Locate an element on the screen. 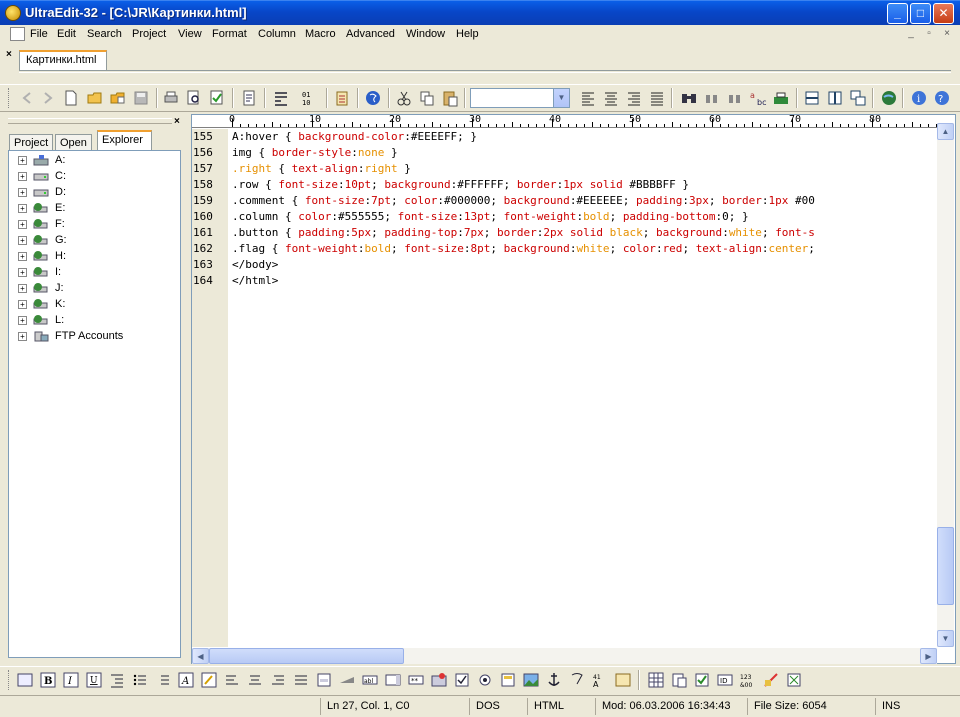 Image resolution: width=960 pixels, height=717 pixels. menu-help: Help is located at coordinates (467, 34).